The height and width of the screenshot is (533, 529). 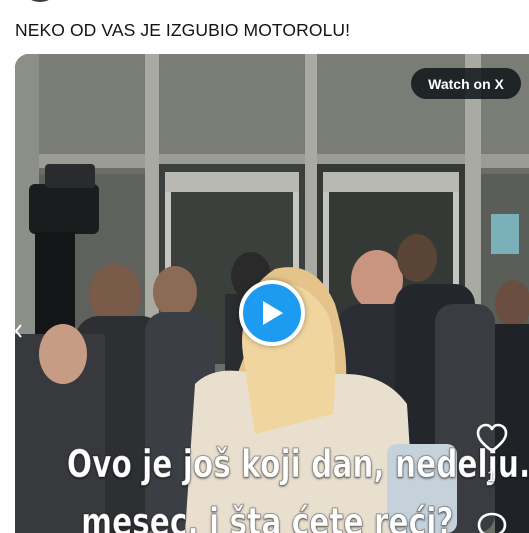 I want to click on video-caption-line-2: mesec, i šta ćete reći?, so click(x=267, y=516).